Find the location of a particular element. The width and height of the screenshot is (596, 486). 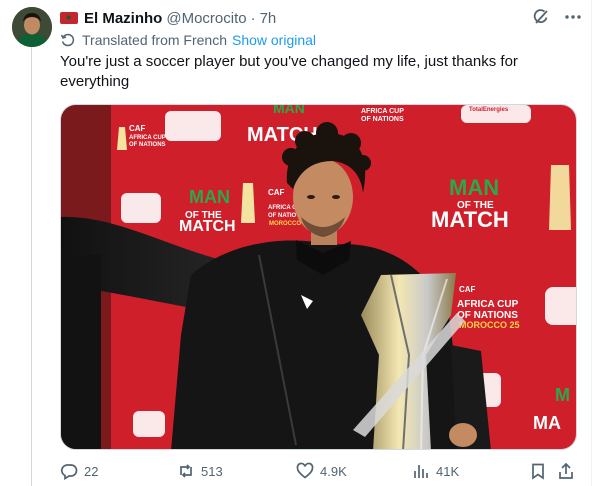

header-icons is located at coordinates (557, 17).